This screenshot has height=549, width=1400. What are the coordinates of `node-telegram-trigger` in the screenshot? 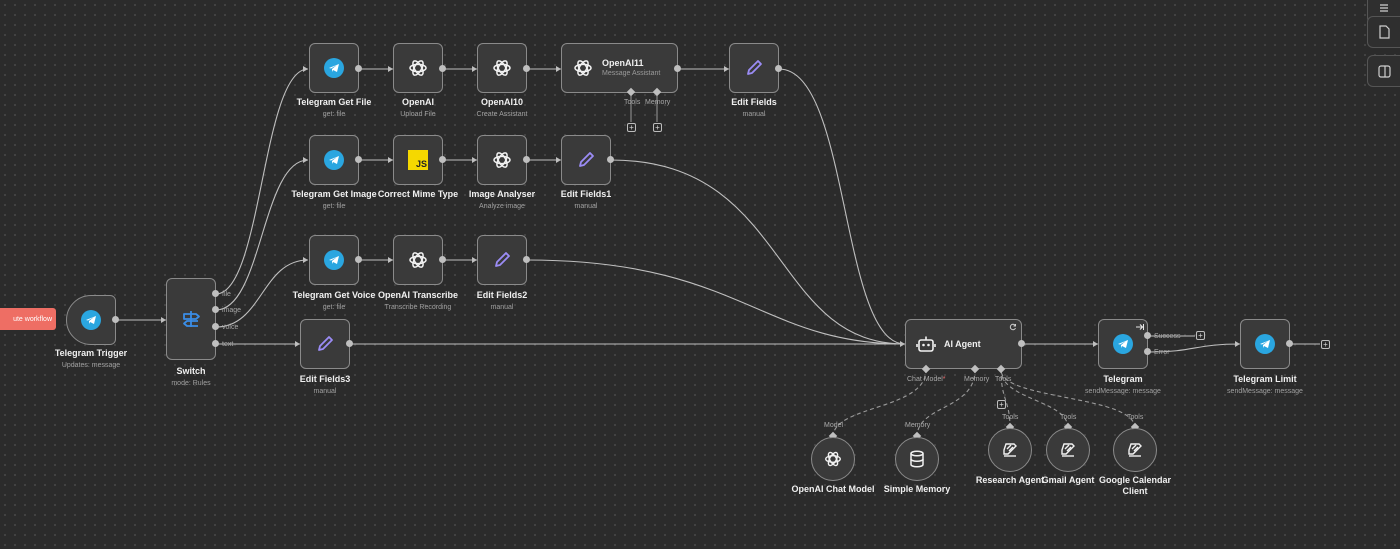 It's located at (91, 320).